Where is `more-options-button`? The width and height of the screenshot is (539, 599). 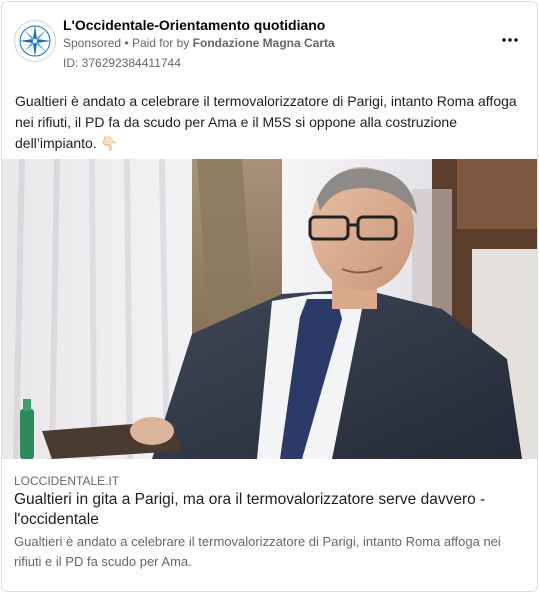 more-options-button is located at coordinates (510, 40).